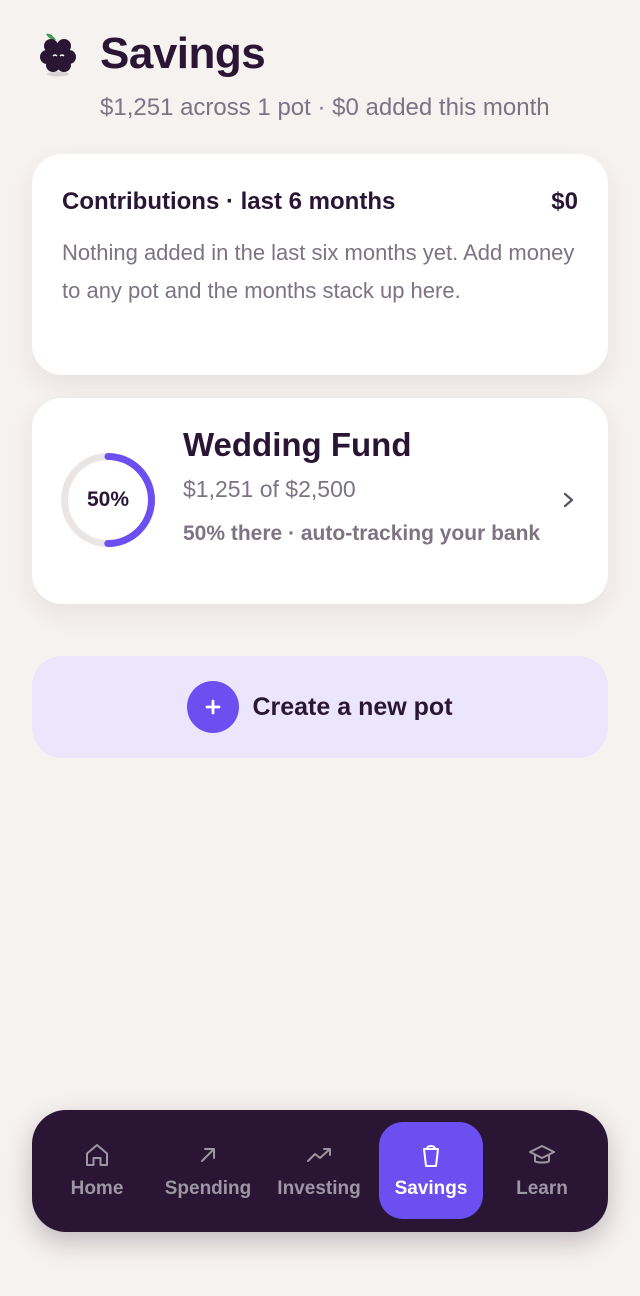 The height and width of the screenshot is (1296, 640). Describe the element at coordinates (208, 1155) in the screenshot. I see `arrow-up-right-icon` at that location.